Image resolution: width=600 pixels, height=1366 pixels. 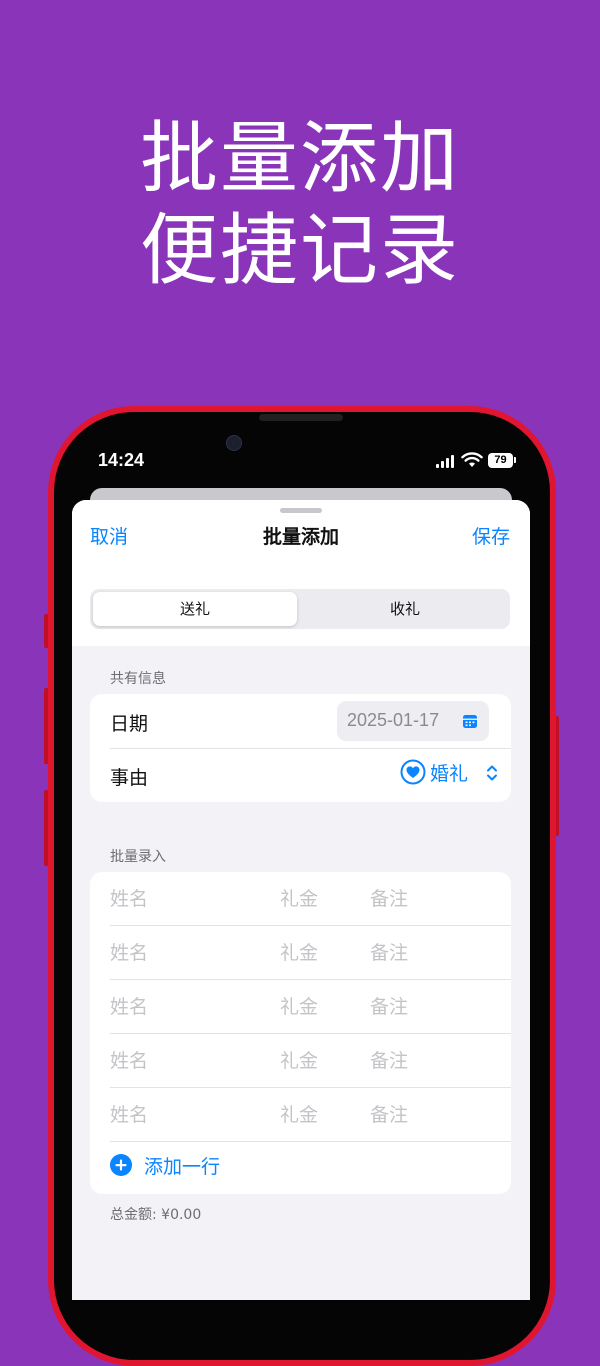 What do you see at coordinates (491, 535) in the screenshot?
I see `save-button: 保存` at bounding box center [491, 535].